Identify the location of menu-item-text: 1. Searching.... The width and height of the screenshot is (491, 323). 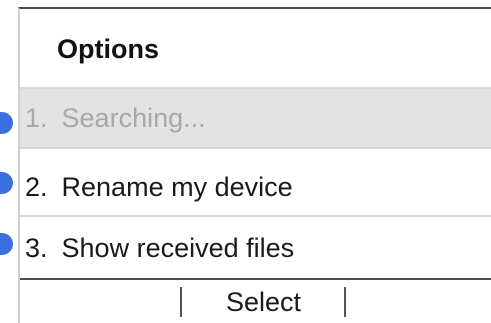
(115, 118).